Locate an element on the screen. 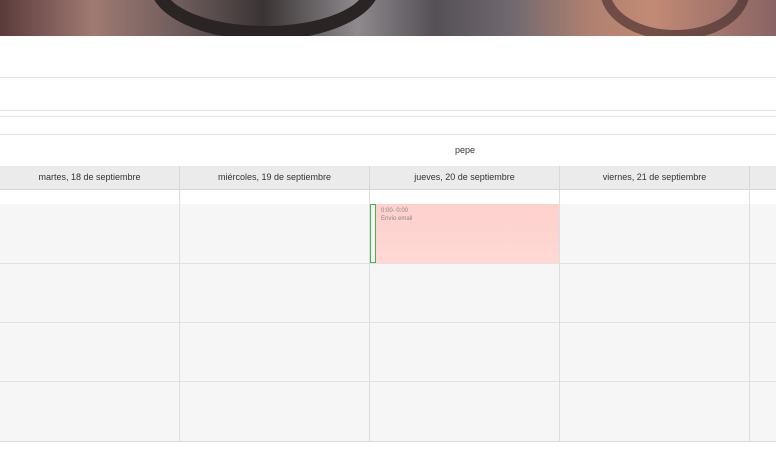 The height and width of the screenshot is (470, 776). all-day-row is located at coordinates (388, 197).